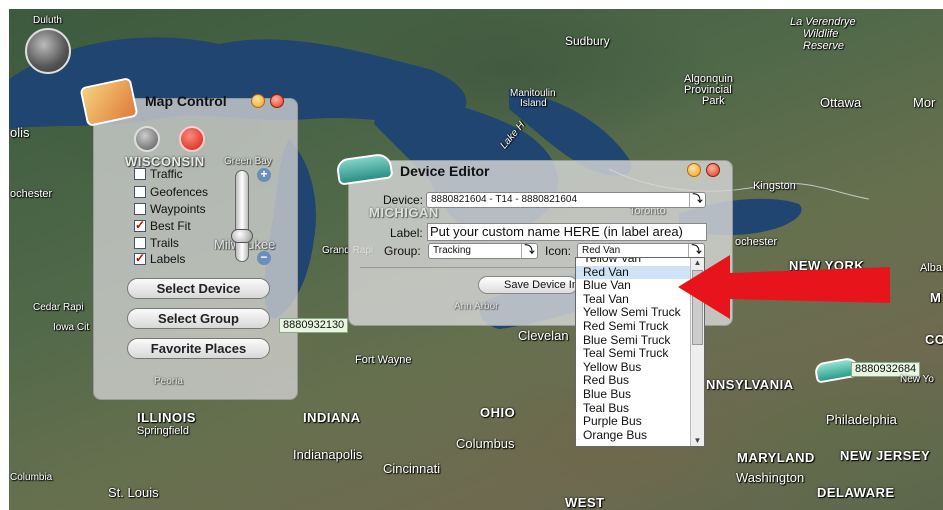 The height and width of the screenshot is (510, 943). What do you see at coordinates (821, 34) in the screenshot?
I see `map-label: Wildlife` at bounding box center [821, 34].